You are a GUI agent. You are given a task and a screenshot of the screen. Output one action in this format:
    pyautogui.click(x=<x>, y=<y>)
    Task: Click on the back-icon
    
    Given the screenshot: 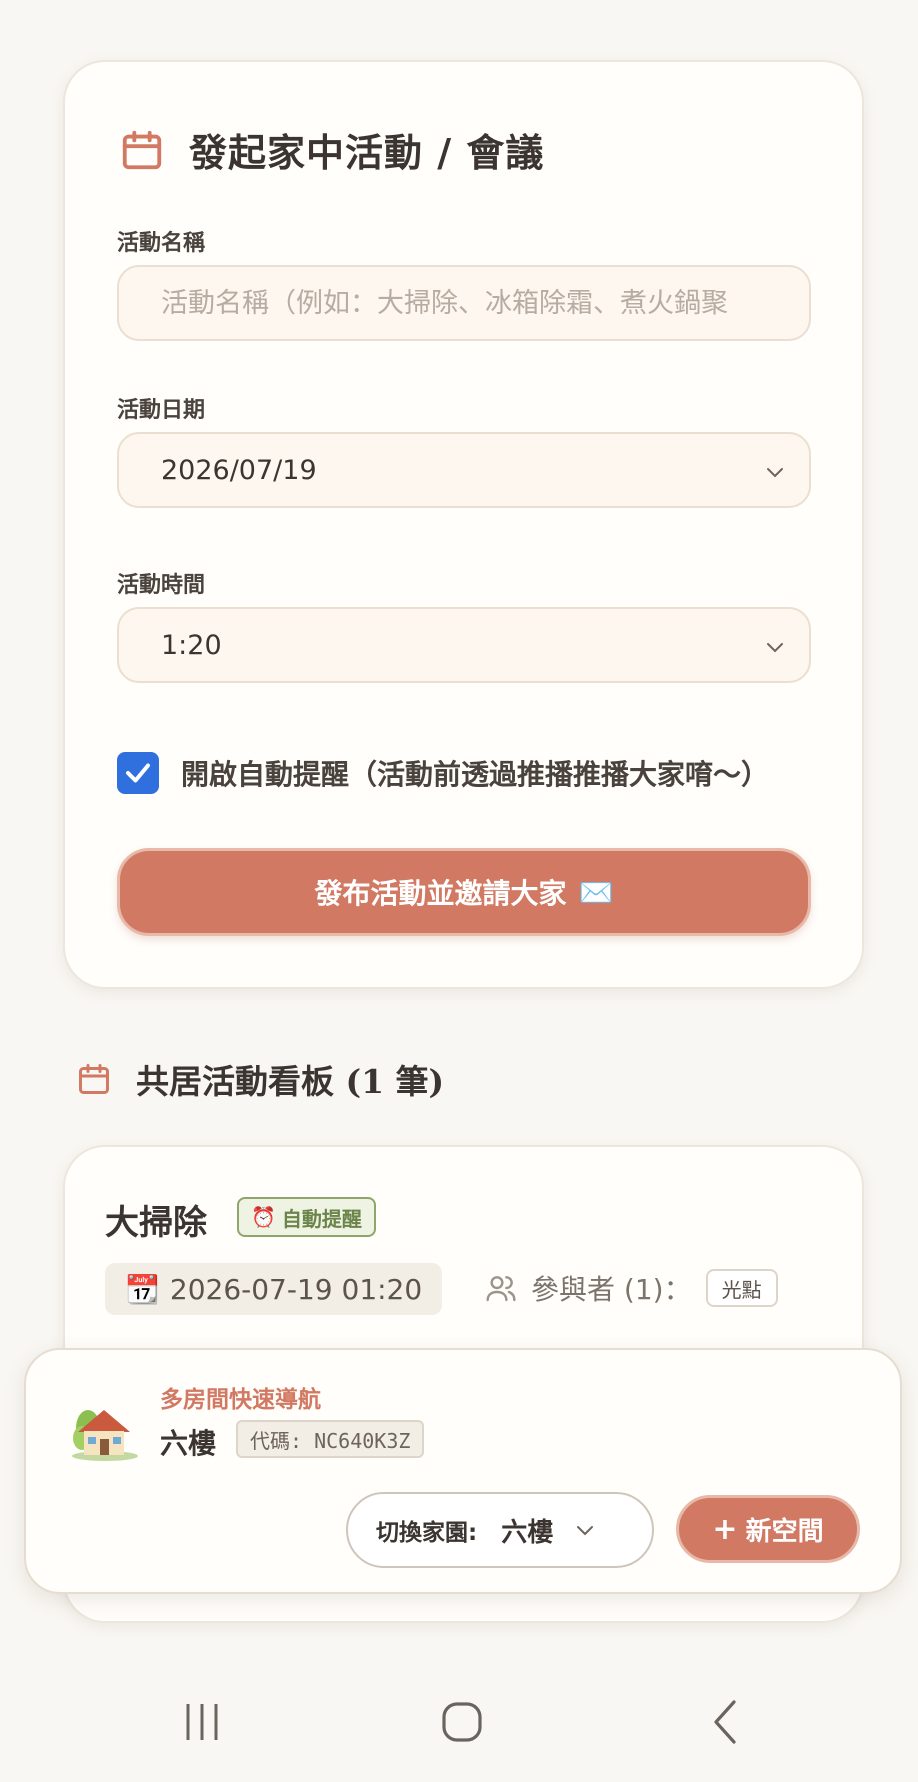 What is the action you would take?
    pyautogui.click(x=726, y=1722)
    